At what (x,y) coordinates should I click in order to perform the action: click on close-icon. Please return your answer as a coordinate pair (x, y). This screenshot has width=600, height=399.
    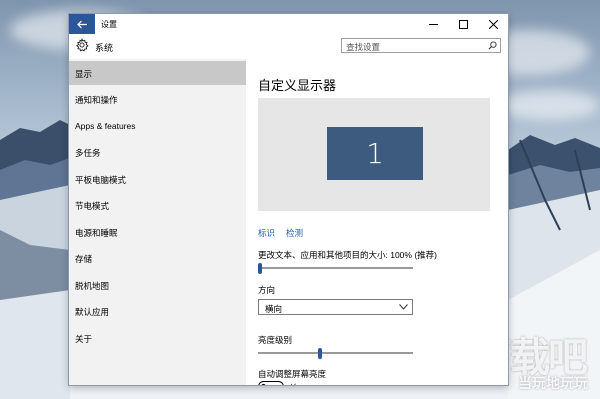
    Looking at the image, I should click on (493, 24).